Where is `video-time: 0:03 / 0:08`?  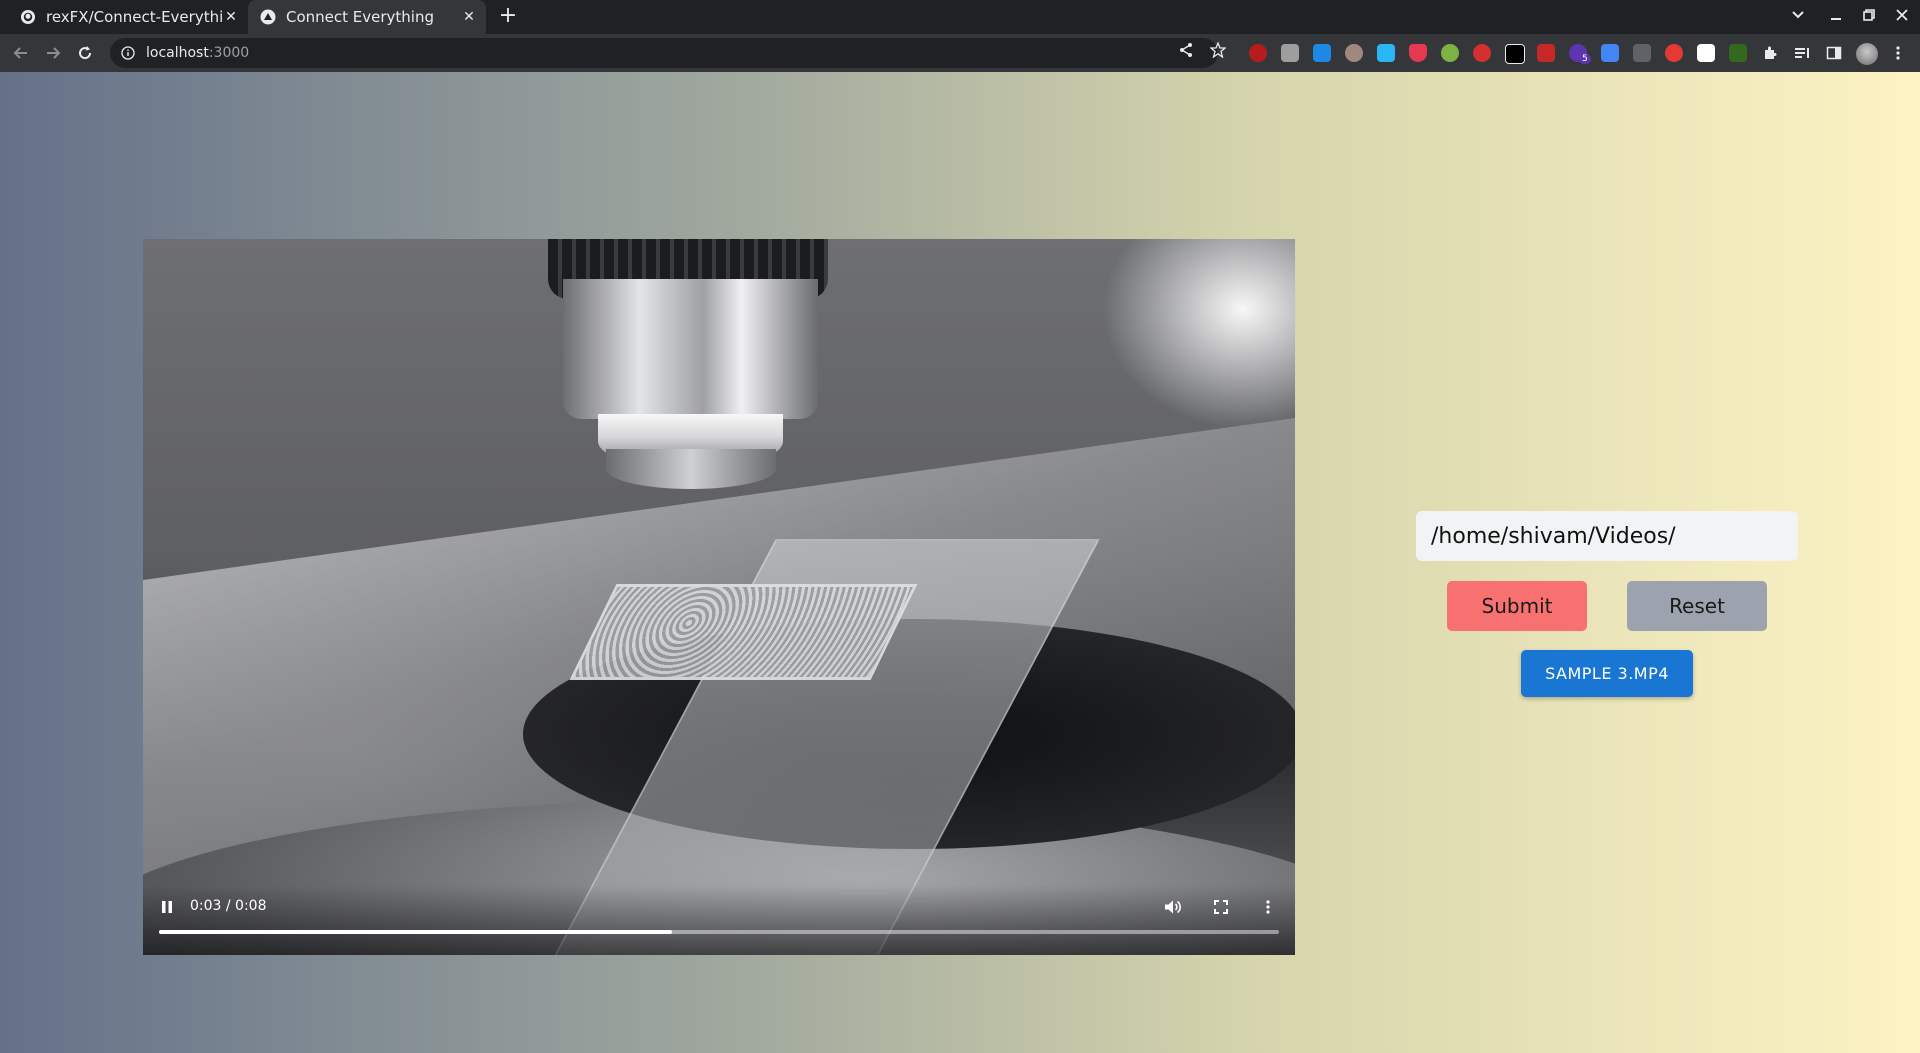
video-time: 0:03 / 0:08 is located at coordinates (228, 906).